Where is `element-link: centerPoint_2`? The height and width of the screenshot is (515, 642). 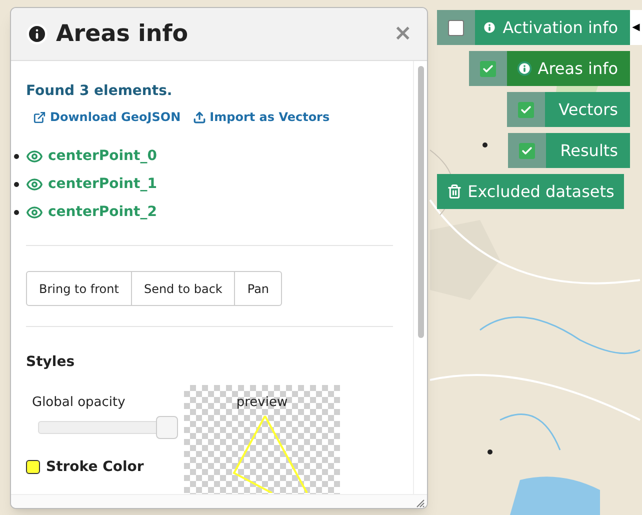 element-link: centerPoint_2 is located at coordinates (91, 212).